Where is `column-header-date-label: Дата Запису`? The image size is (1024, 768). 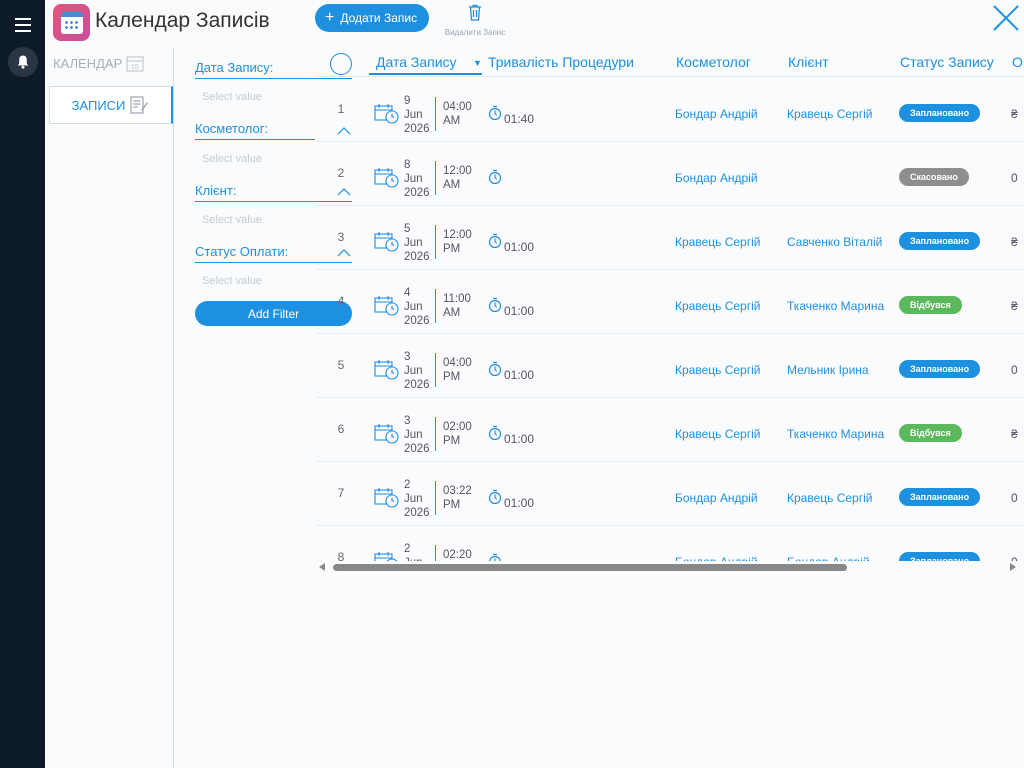 column-header-date-label: Дата Запису is located at coordinates (416, 62).